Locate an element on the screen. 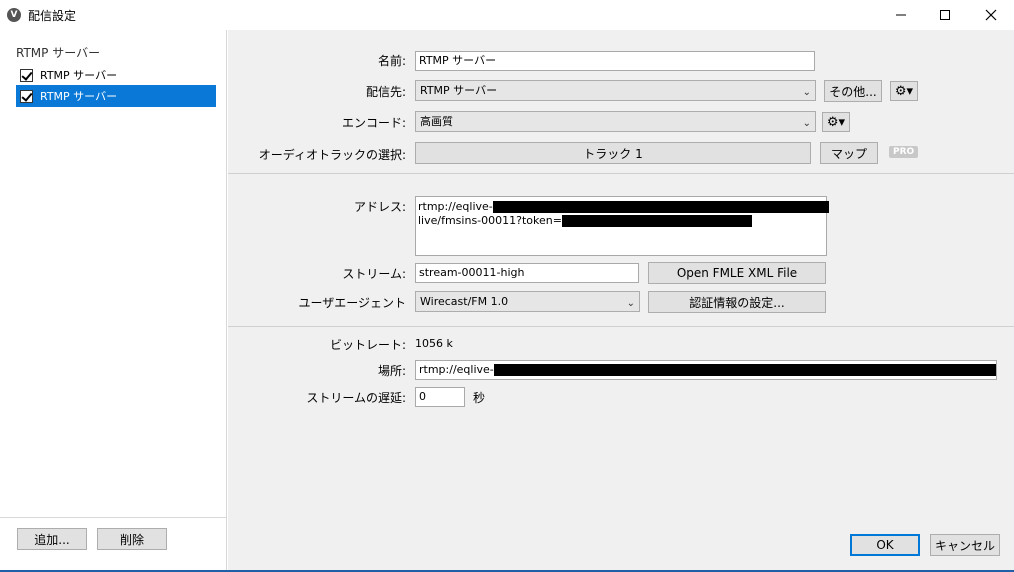 The image size is (1014, 572). map-button: マップ is located at coordinates (849, 153).